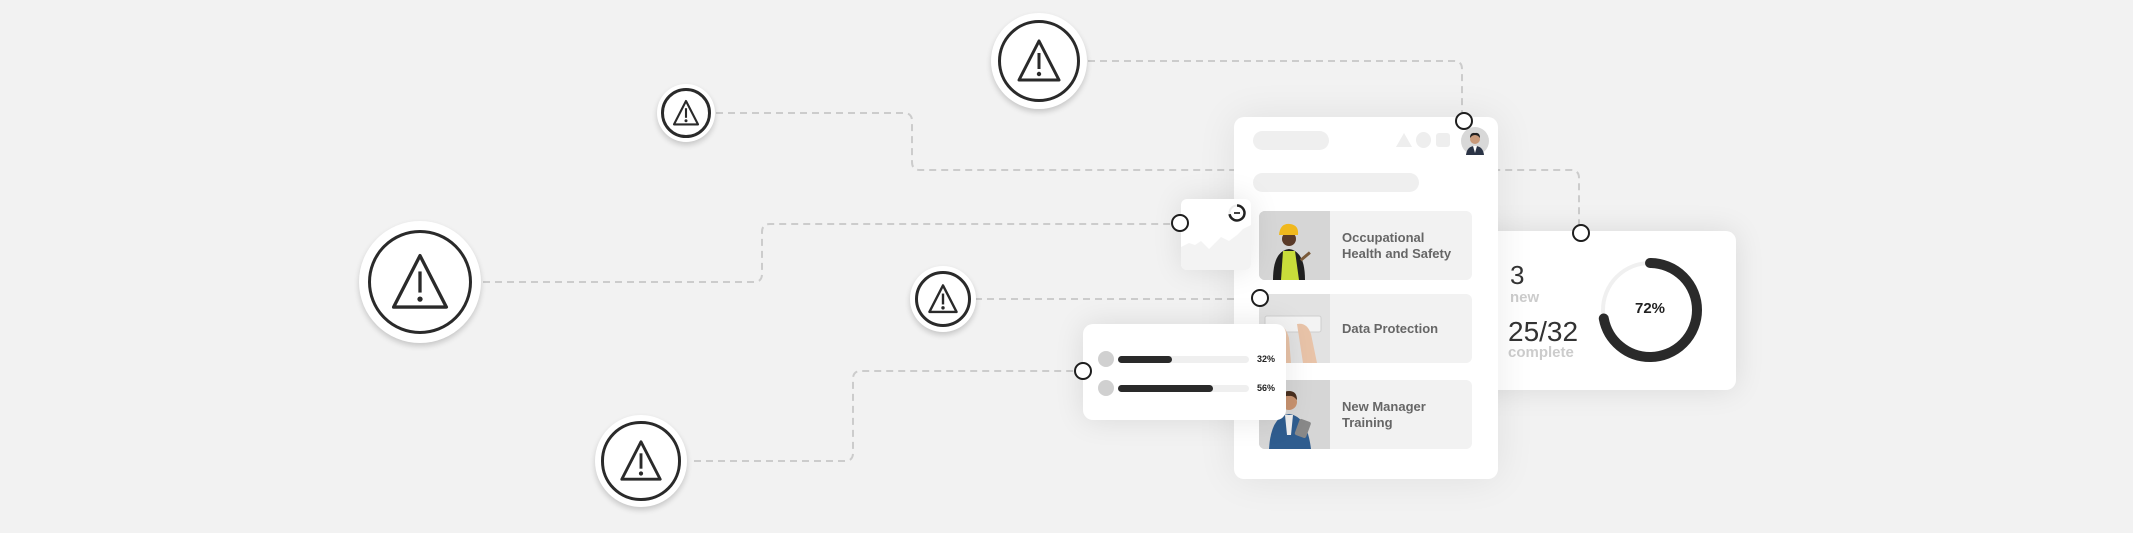 This screenshot has height=533, width=2133. I want to click on progress-donut-label: 72%, so click(1650, 308).